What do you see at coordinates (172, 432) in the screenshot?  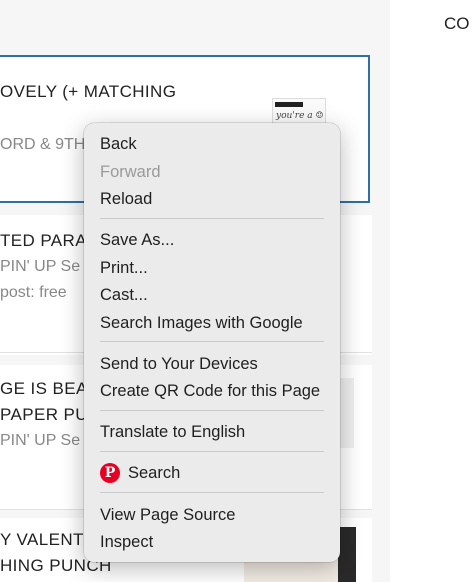 I see `menu-item-translate: Translate to English` at bounding box center [172, 432].